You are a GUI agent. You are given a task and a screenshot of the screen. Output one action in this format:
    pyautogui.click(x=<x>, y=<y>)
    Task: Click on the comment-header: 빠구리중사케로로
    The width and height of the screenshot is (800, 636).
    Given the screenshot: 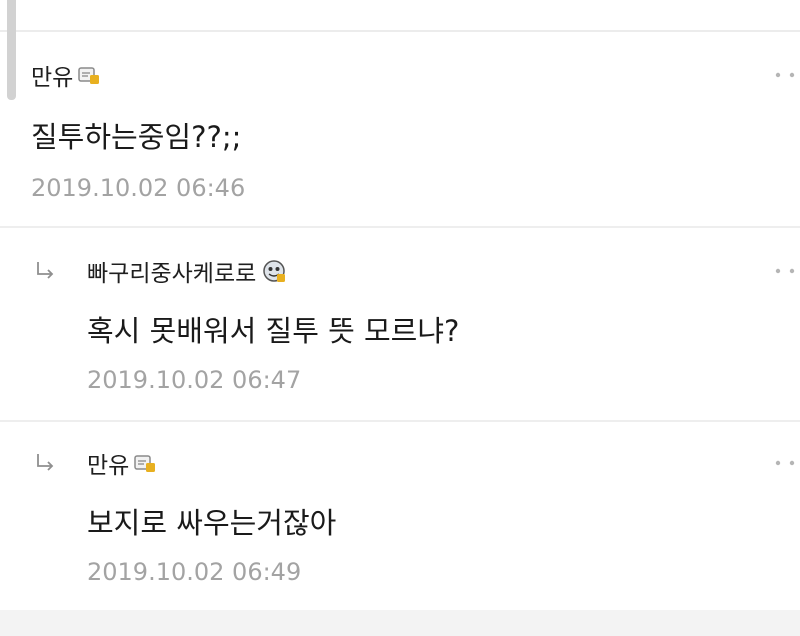 What is the action you would take?
    pyautogui.click(x=186, y=271)
    